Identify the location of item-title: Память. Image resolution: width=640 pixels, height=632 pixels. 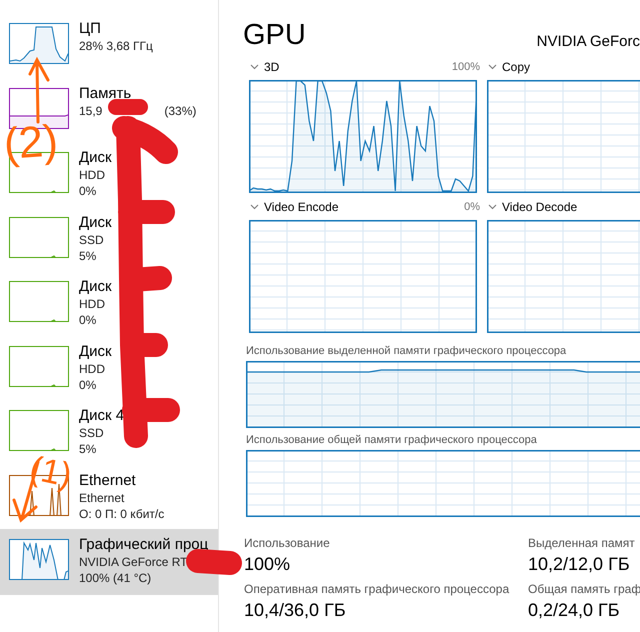
(105, 93).